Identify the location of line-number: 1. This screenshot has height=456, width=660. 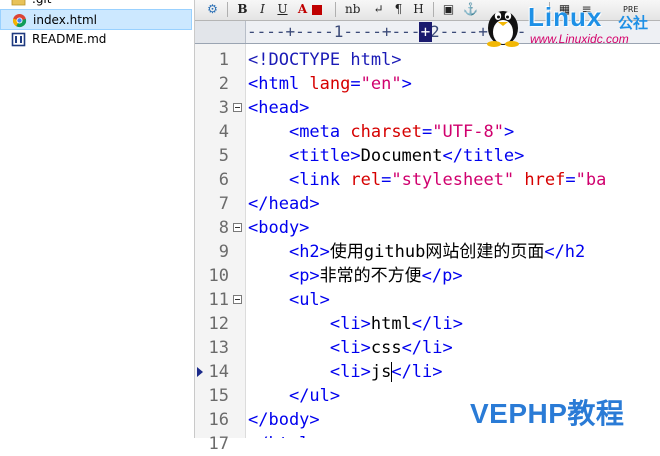
(223, 60).